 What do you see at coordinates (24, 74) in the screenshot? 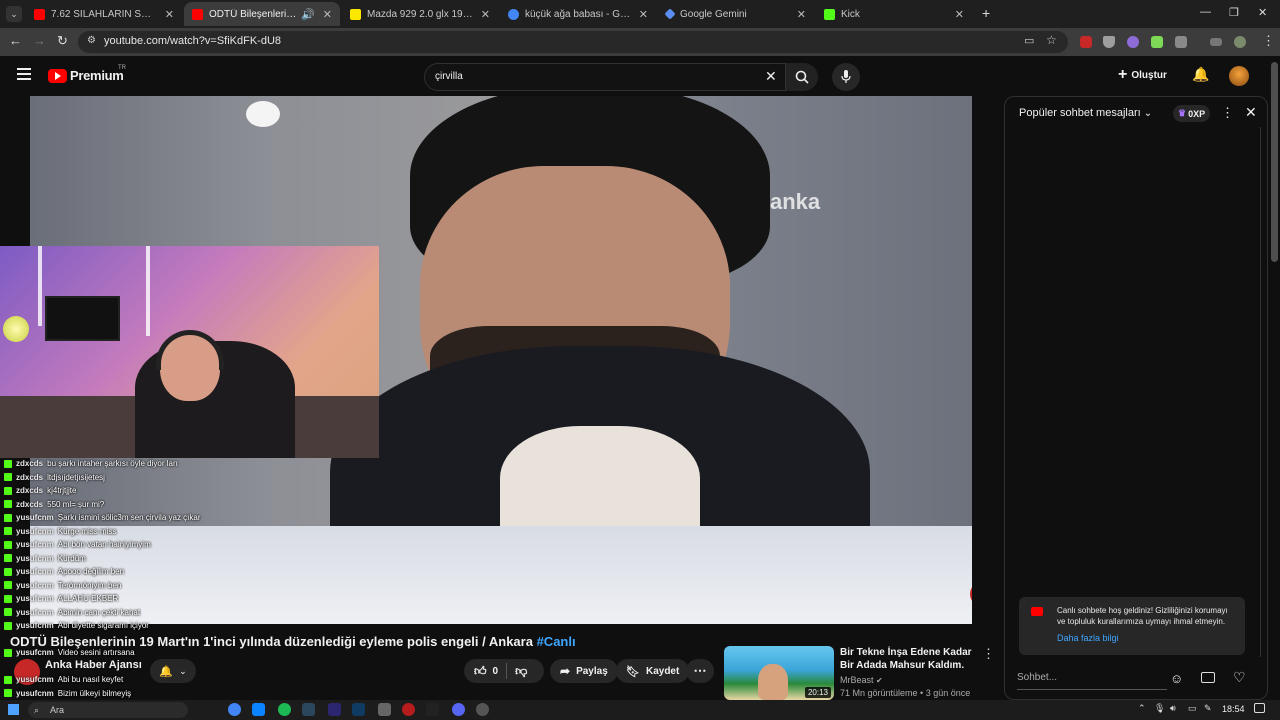
I see `hamburger-menu-icon` at bounding box center [24, 74].